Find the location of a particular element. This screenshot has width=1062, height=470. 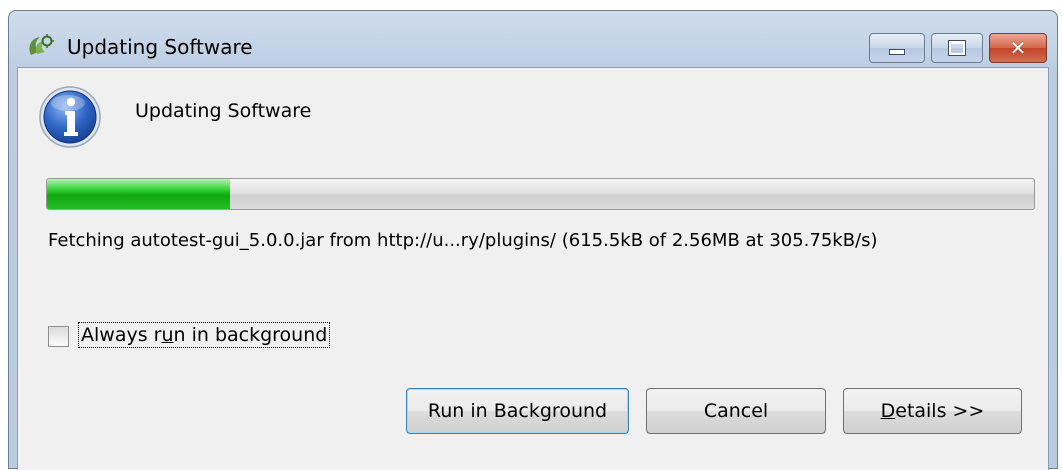

checkbox-label-text: Always run in background is located at coordinates (204, 335).